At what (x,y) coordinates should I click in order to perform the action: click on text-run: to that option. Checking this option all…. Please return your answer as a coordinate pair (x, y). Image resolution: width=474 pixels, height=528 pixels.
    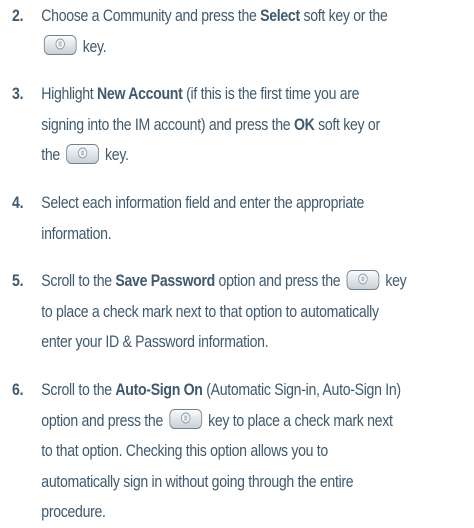
    Looking at the image, I should click on (184, 451).